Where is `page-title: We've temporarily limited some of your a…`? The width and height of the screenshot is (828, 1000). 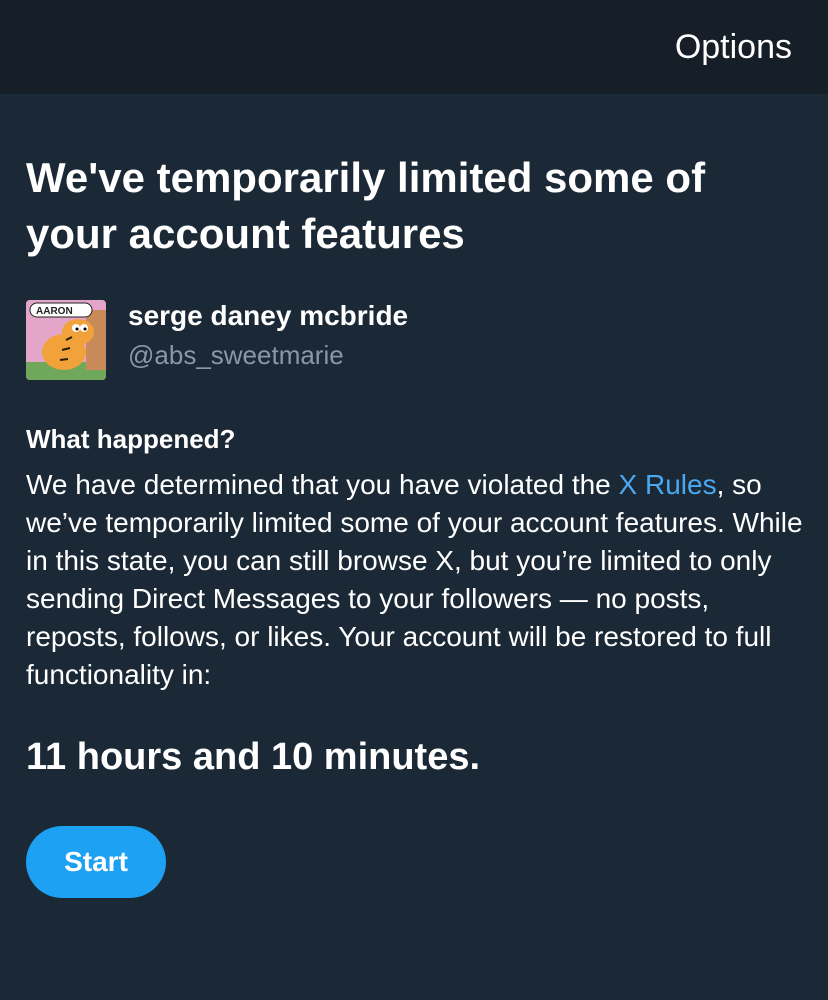
page-title: We've temporarily limited some of your a… is located at coordinates (366, 205).